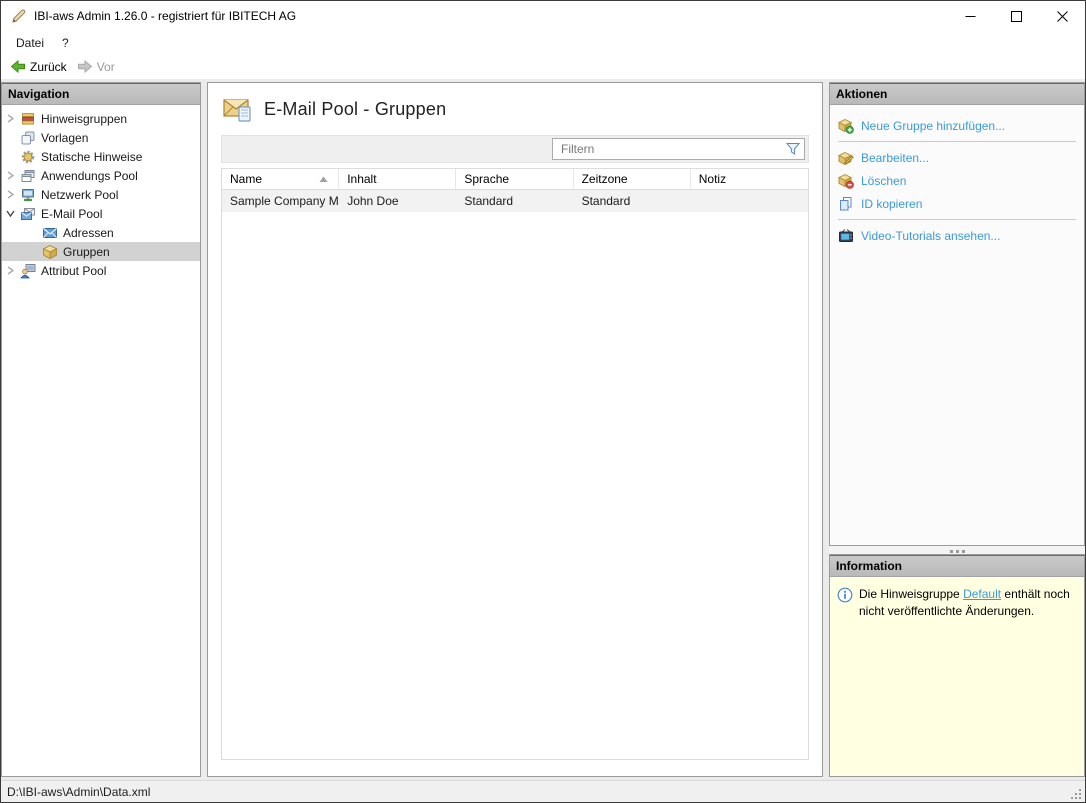  I want to click on actions-info-splitter, so click(957, 550).